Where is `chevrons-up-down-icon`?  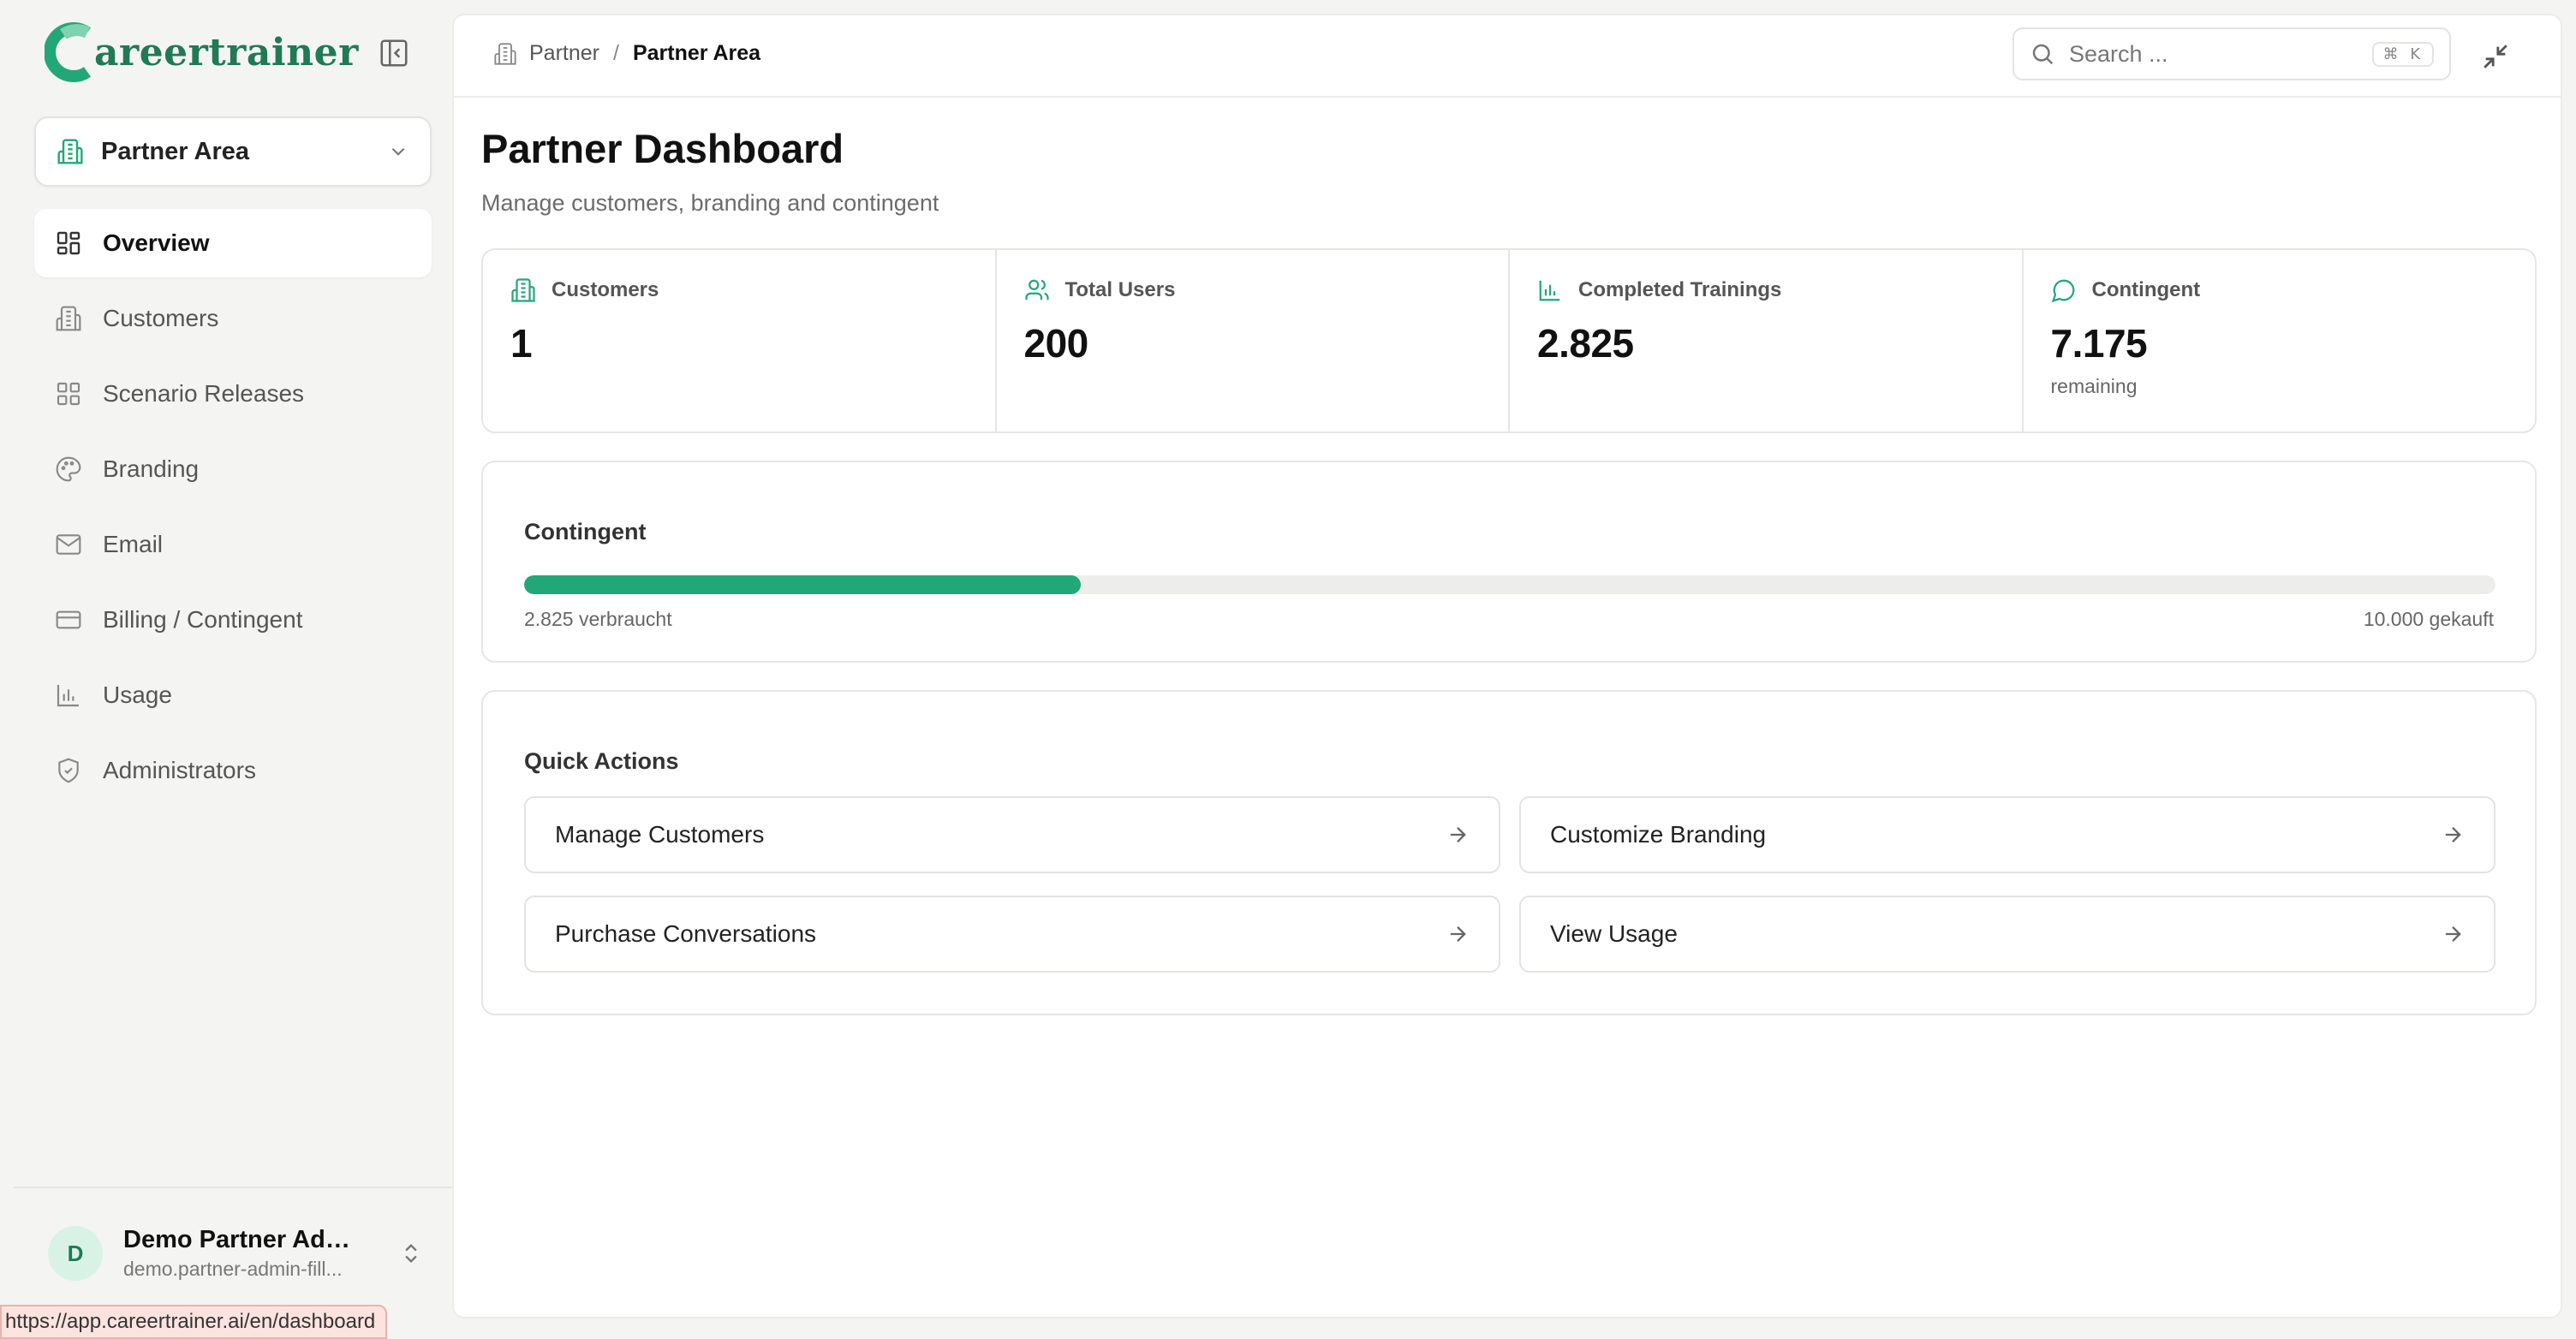
chevrons-up-down-icon is located at coordinates (411, 1253).